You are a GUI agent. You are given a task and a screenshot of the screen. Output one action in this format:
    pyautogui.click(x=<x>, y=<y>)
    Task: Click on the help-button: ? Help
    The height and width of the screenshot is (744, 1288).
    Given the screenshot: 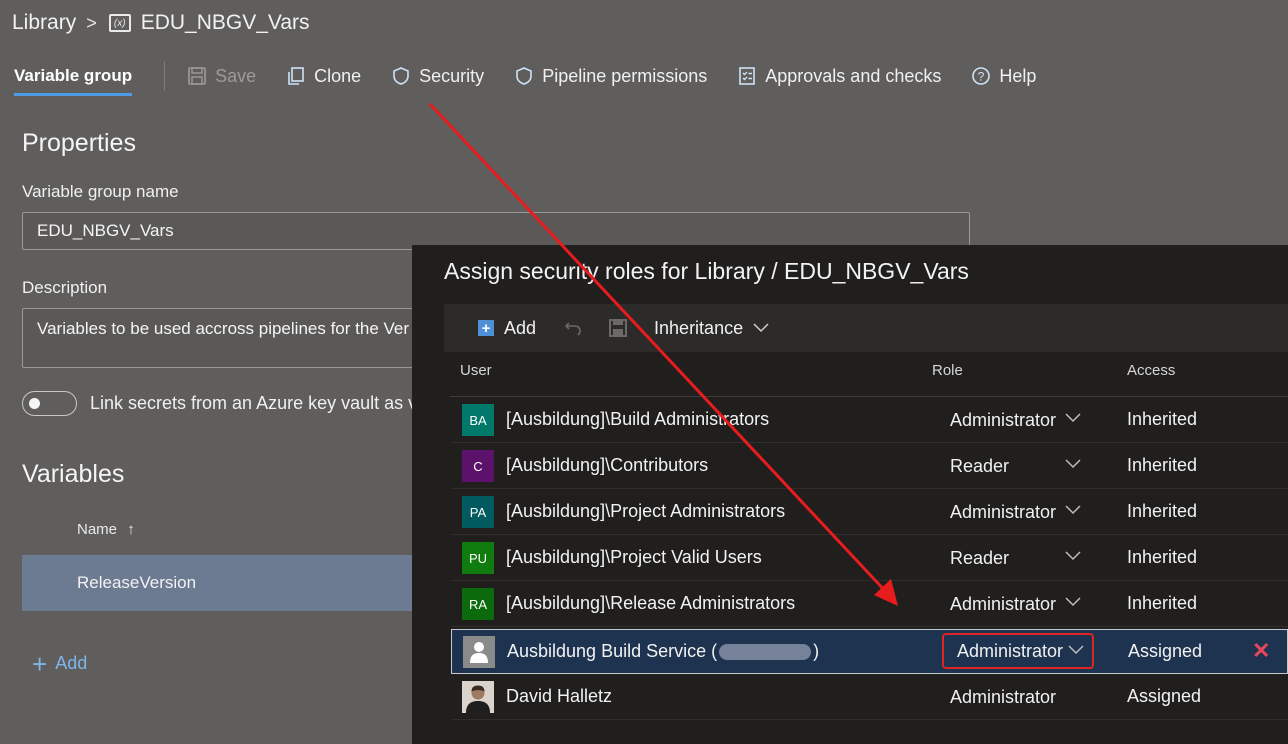 What is the action you would take?
    pyautogui.click(x=1003, y=76)
    